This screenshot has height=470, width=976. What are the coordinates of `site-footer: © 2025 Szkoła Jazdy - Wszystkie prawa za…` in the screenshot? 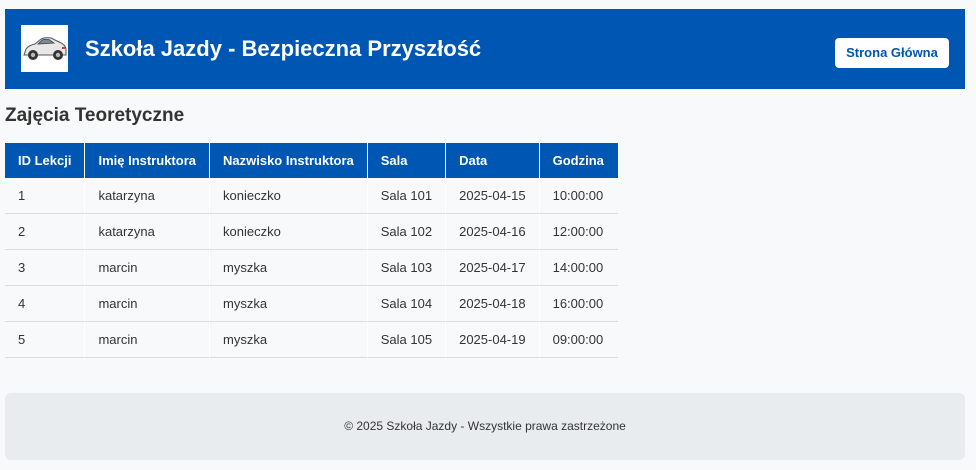 It's located at (485, 426).